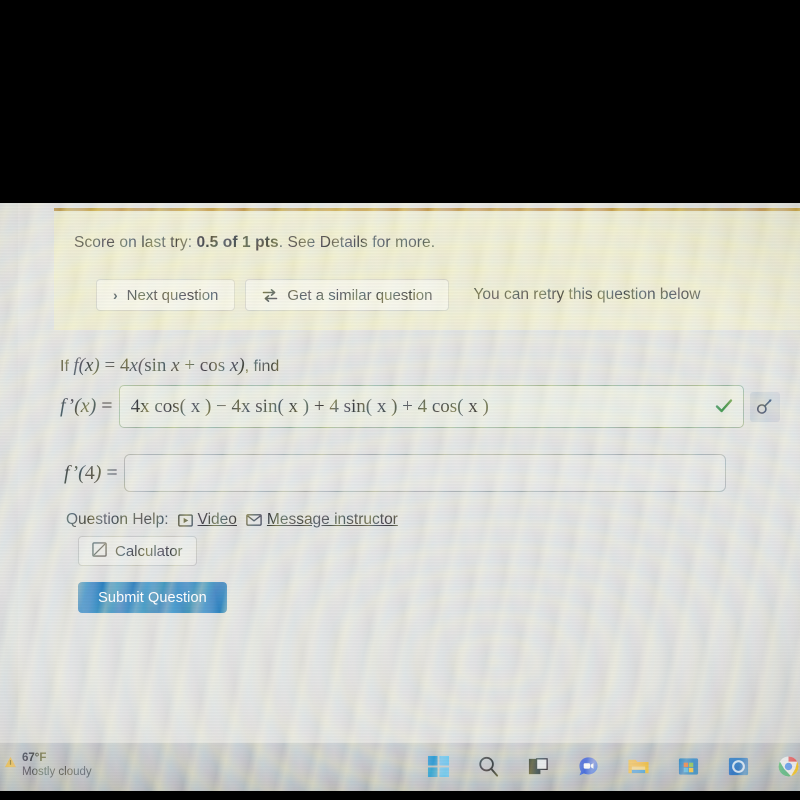  What do you see at coordinates (738, 766) in the screenshot?
I see `outlook-icon` at bounding box center [738, 766].